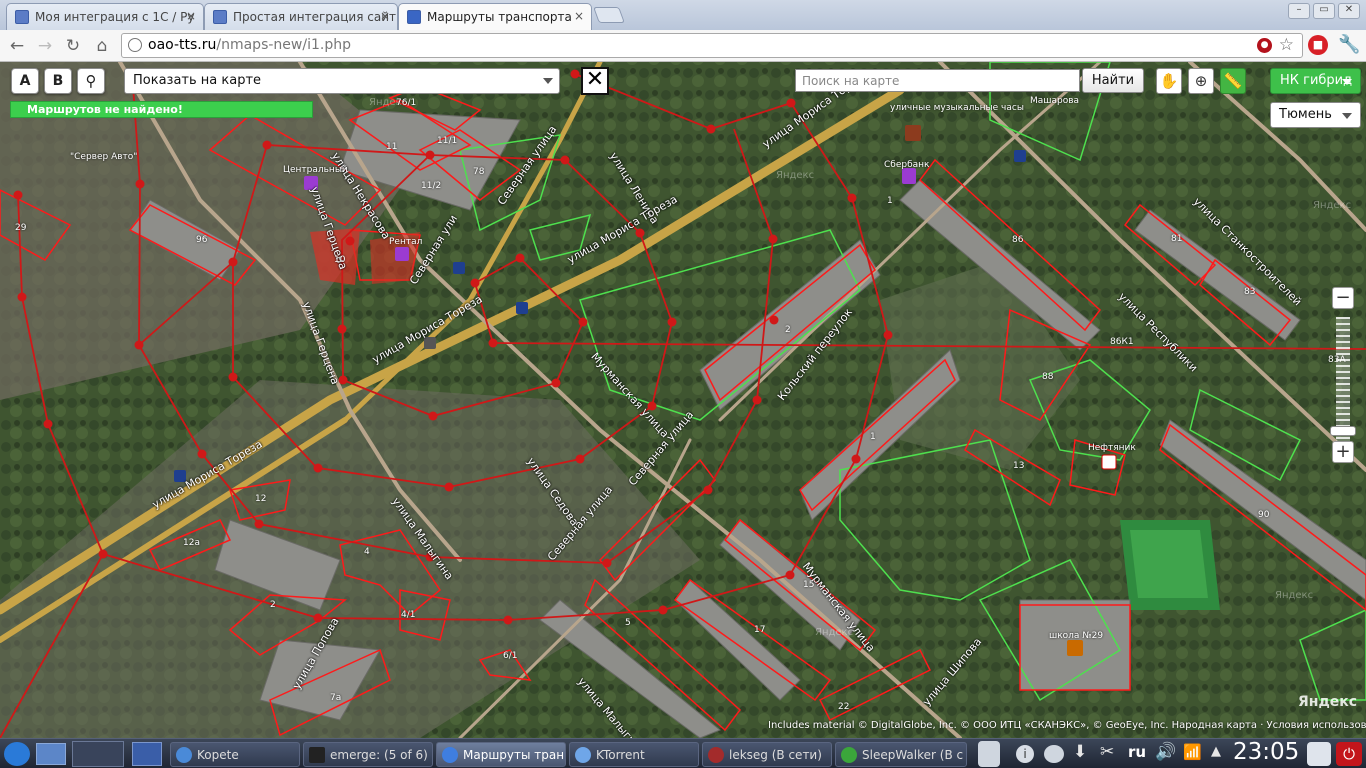  Describe the element at coordinates (909, 176) in the screenshot. I see `bank-marker-icon` at that location.